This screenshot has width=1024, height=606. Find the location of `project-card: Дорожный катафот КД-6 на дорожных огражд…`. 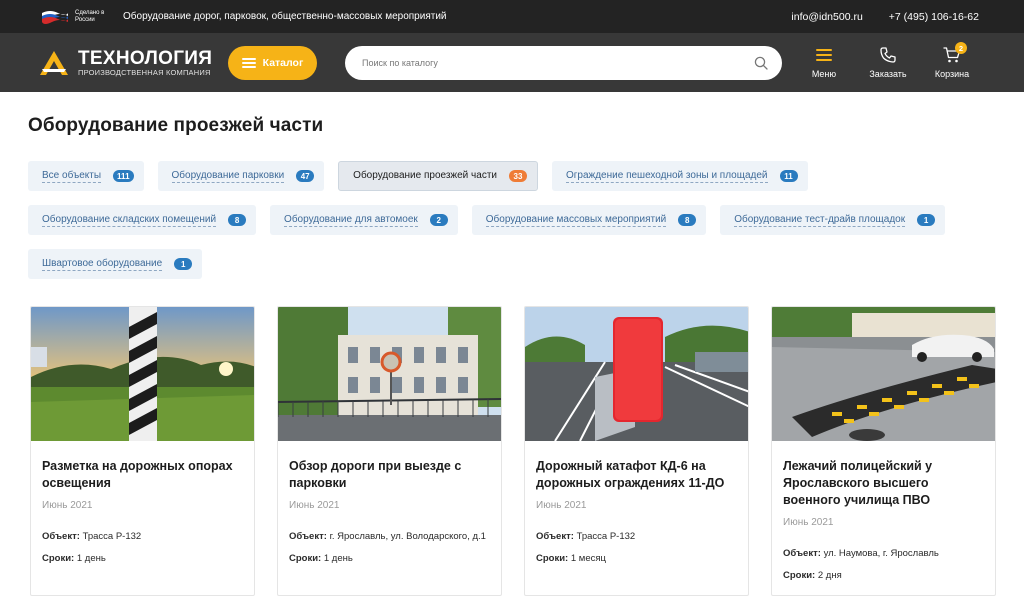

project-card: Дорожный катафот КД-6 на дорожных огражд… is located at coordinates (636, 451).